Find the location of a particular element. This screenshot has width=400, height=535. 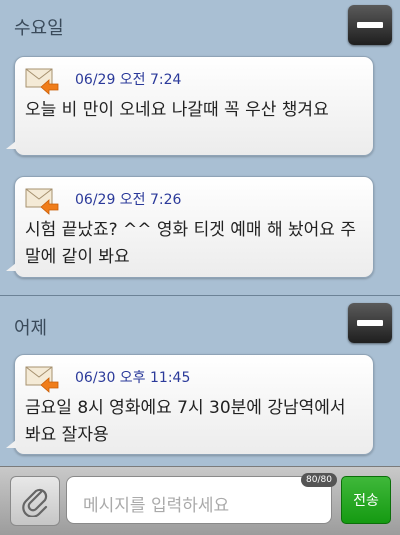

paperclip-icon is located at coordinates (35, 502).